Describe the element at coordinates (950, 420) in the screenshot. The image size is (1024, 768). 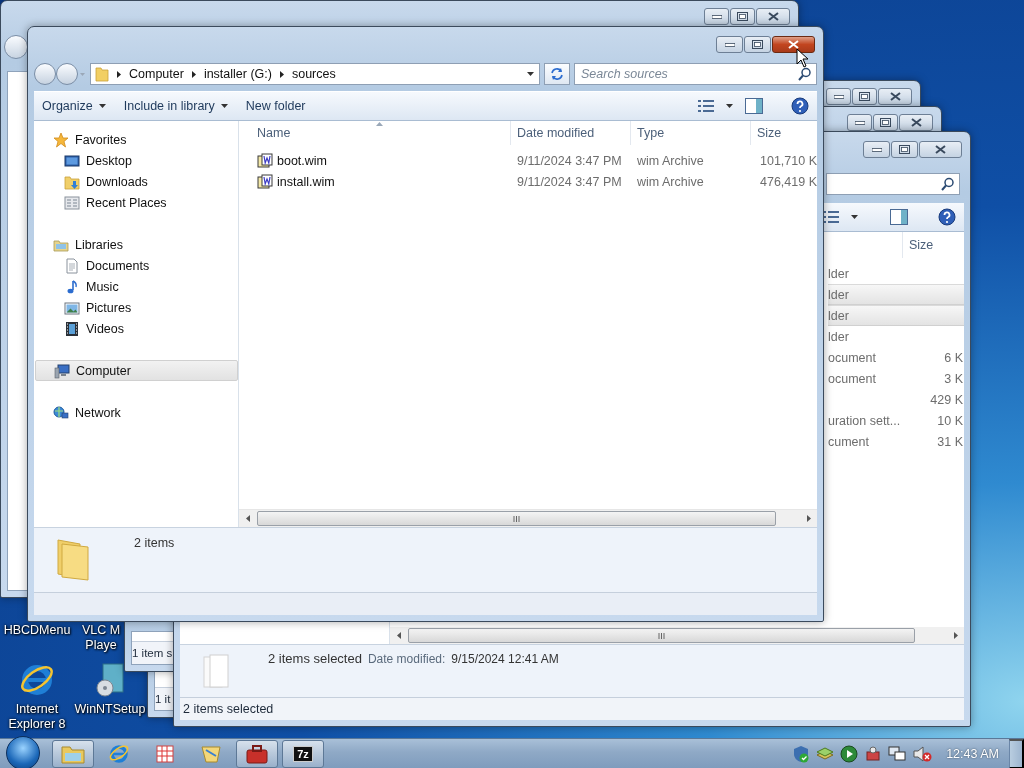
I see `table-cell: 10 K` at that location.